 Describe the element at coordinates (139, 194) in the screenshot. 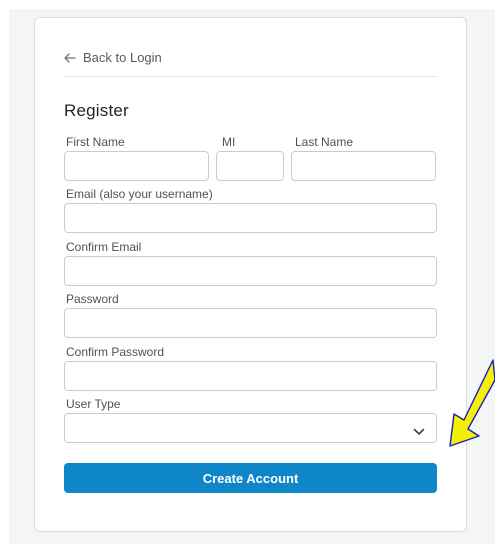

I see `email-label: Email (also your username)` at that location.